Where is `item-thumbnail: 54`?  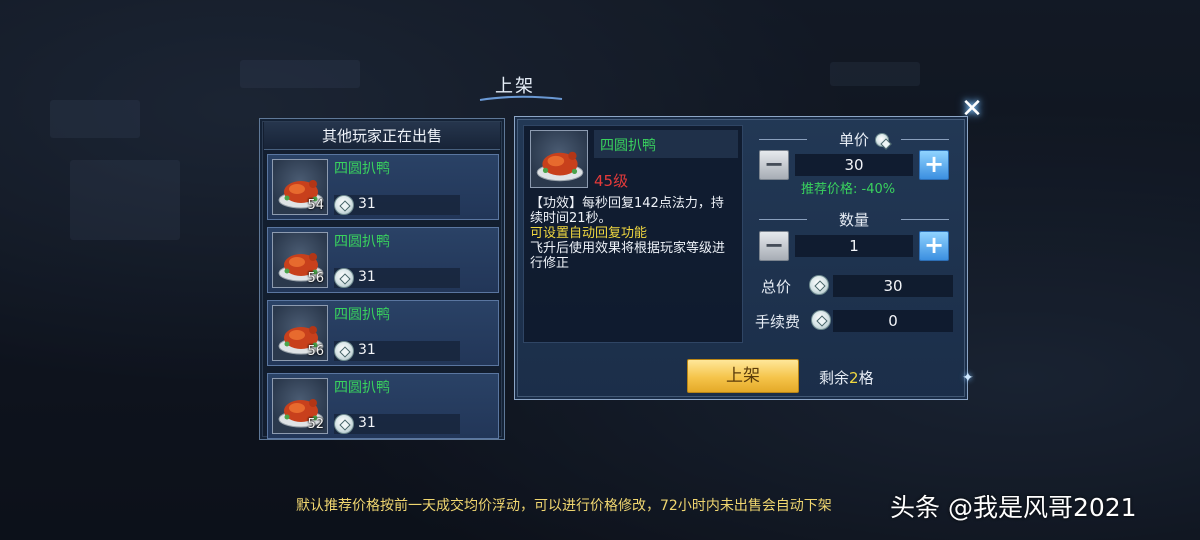
item-thumbnail: 54 is located at coordinates (300, 187).